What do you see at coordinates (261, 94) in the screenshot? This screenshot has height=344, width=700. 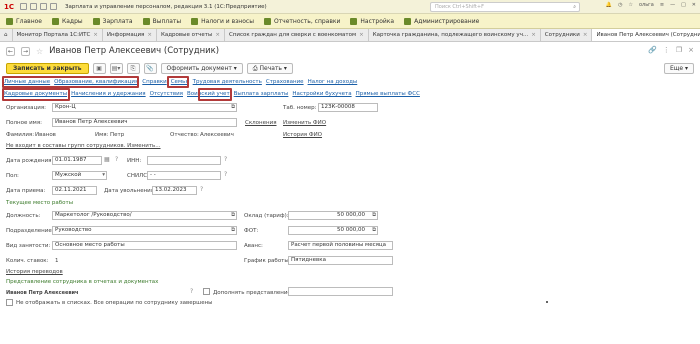 I see `link-salary-payment: Выплата зарплаты` at bounding box center [261, 94].